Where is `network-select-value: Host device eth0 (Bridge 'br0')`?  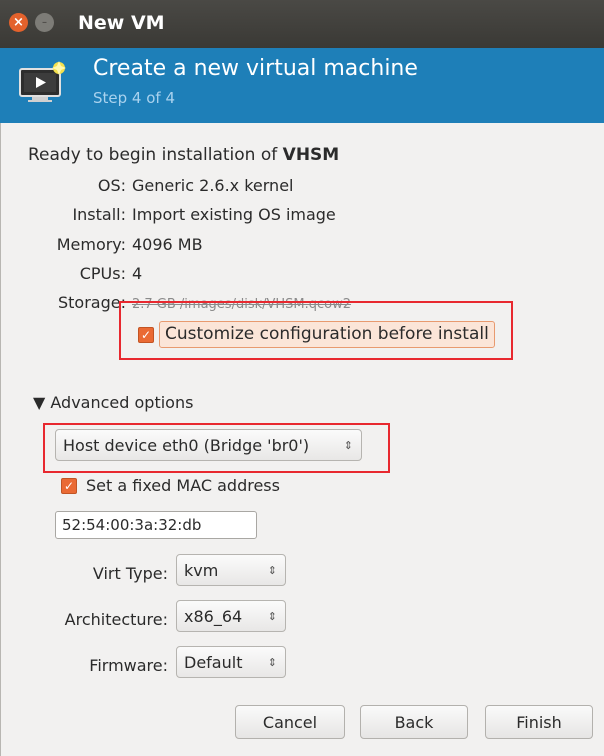
network-select-value: Host device eth0 (Bridge 'br0') is located at coordinates (186, 445).